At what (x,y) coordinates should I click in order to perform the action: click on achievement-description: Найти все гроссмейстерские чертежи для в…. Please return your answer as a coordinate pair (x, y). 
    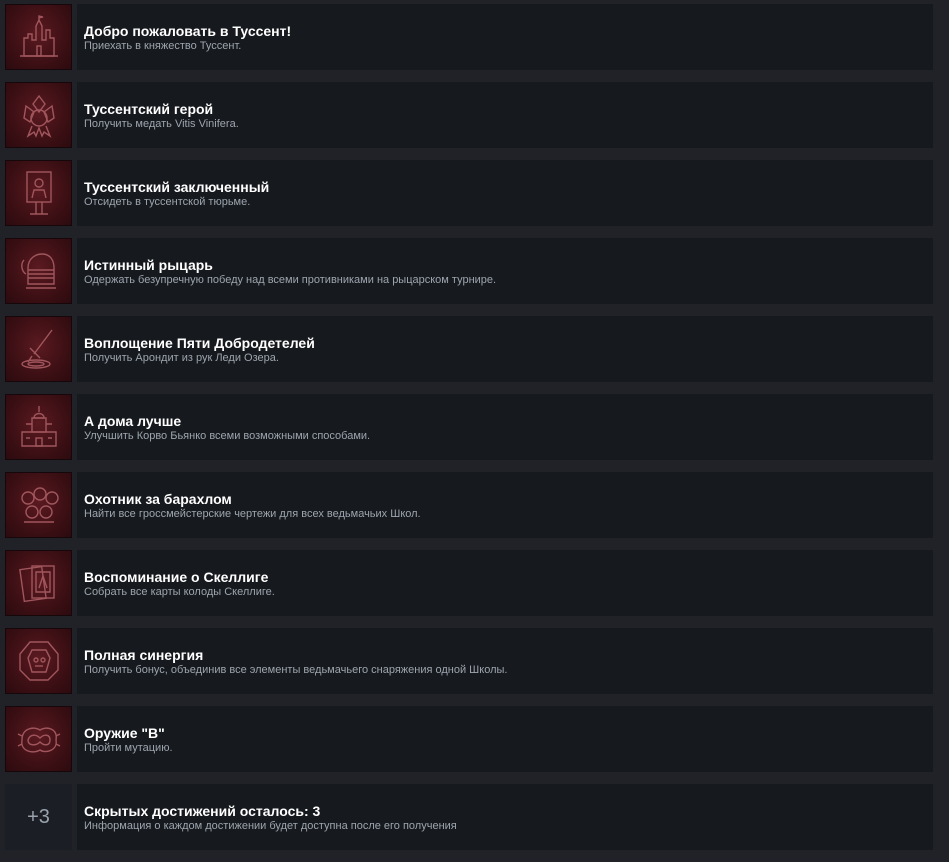
    Looking at the image, I should click on (252, 514).